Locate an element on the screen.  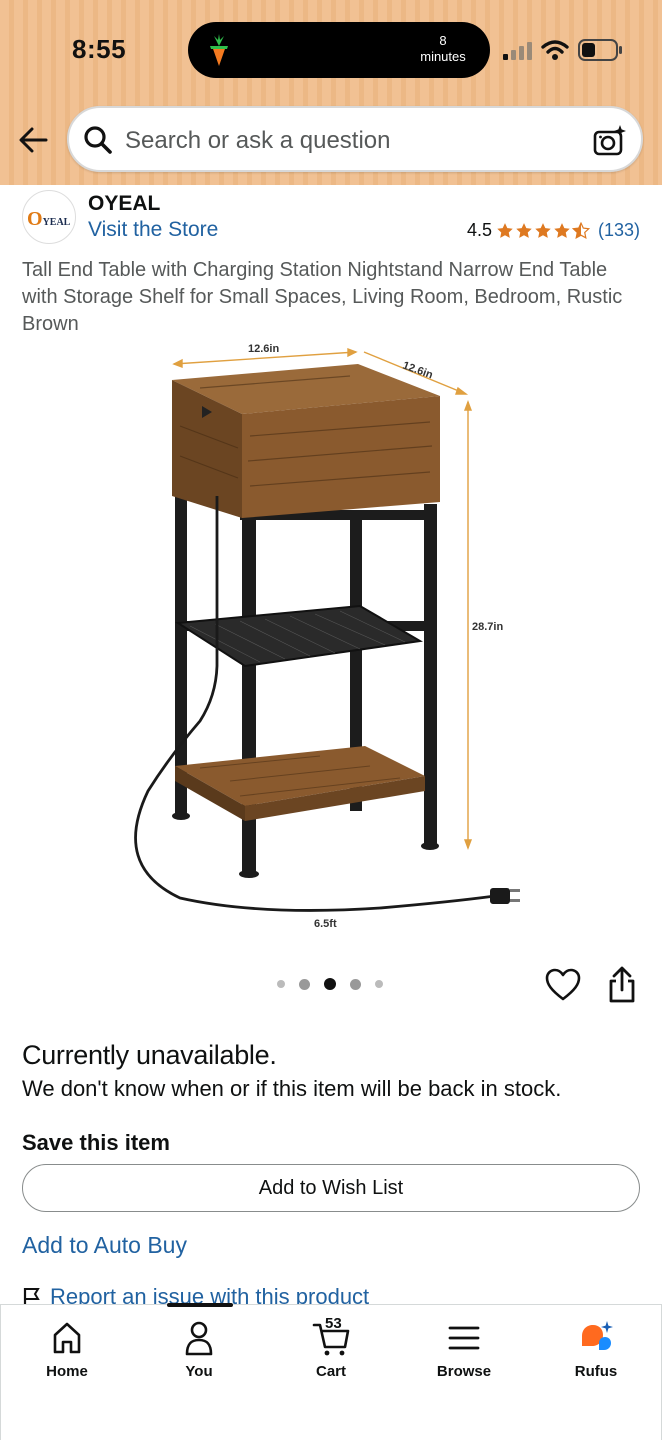
search-input: Search or ask a question is located at coordinates (258, 141).